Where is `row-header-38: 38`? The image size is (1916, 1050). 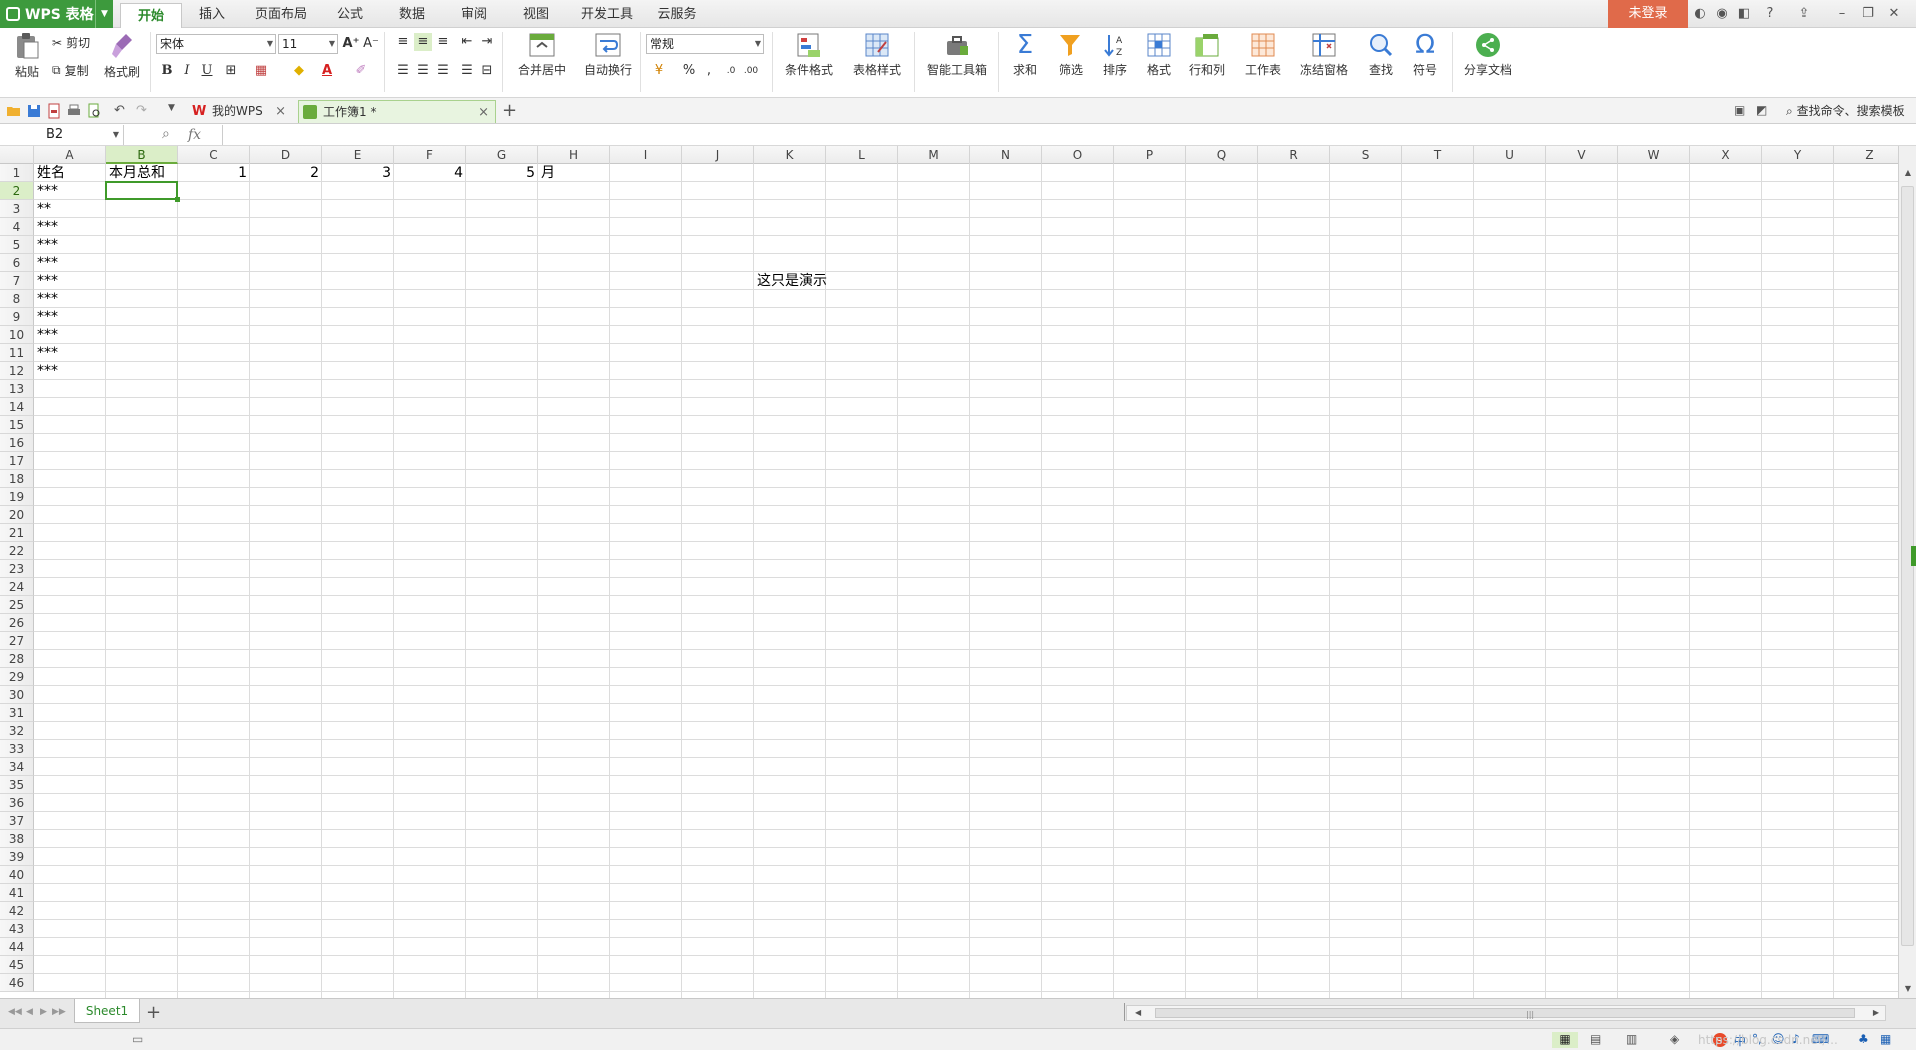
row-header-38: 38 is located at coordinates (17, 839).